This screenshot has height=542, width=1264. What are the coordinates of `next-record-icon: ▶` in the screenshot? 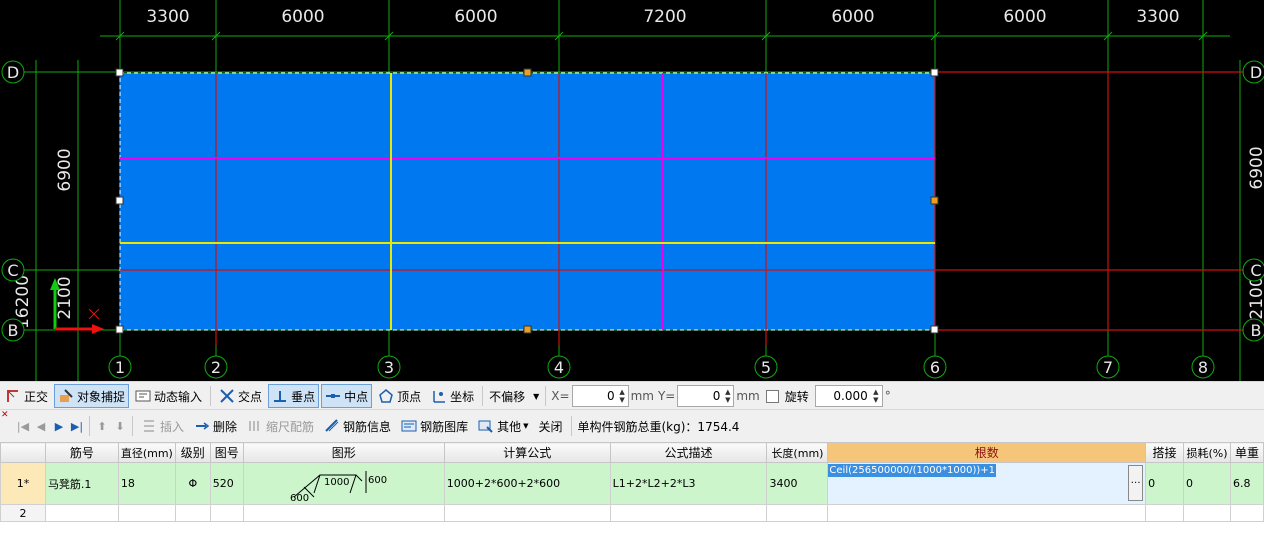 It's located at (59, 426).